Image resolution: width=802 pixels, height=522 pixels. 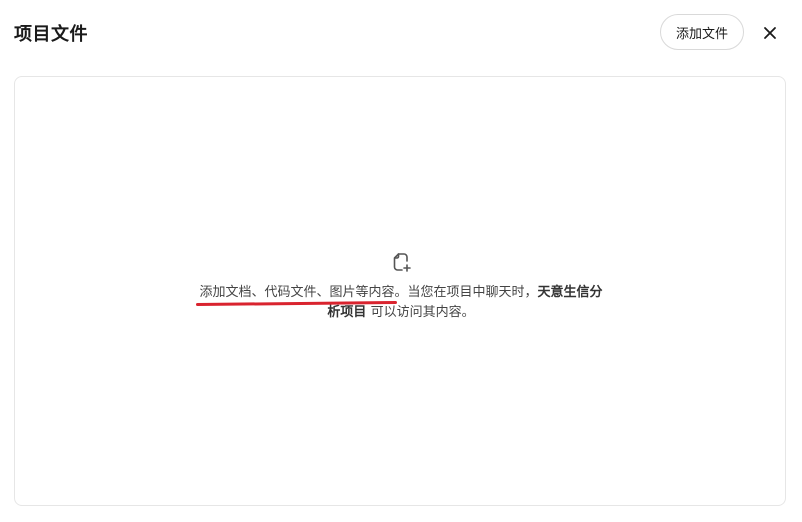 I want to click on panel-title: 项目文件, so click(x=51, y=34).